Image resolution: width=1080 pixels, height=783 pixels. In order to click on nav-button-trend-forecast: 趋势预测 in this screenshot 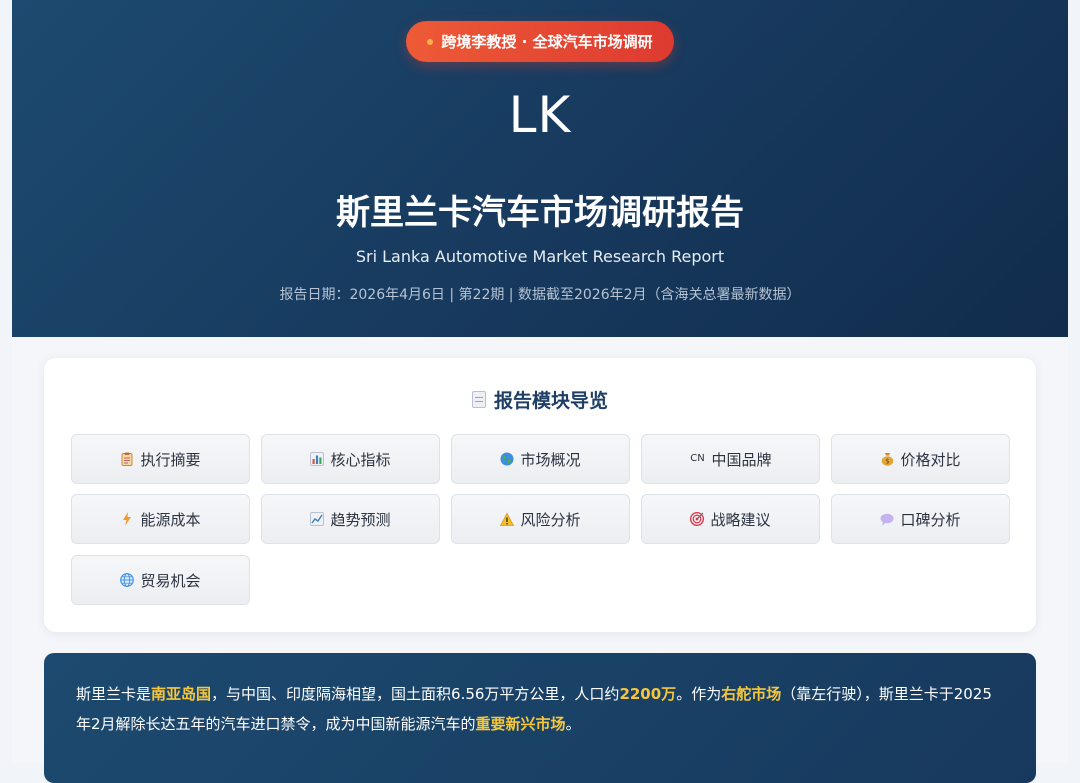, I will do `click(350, 519)`.